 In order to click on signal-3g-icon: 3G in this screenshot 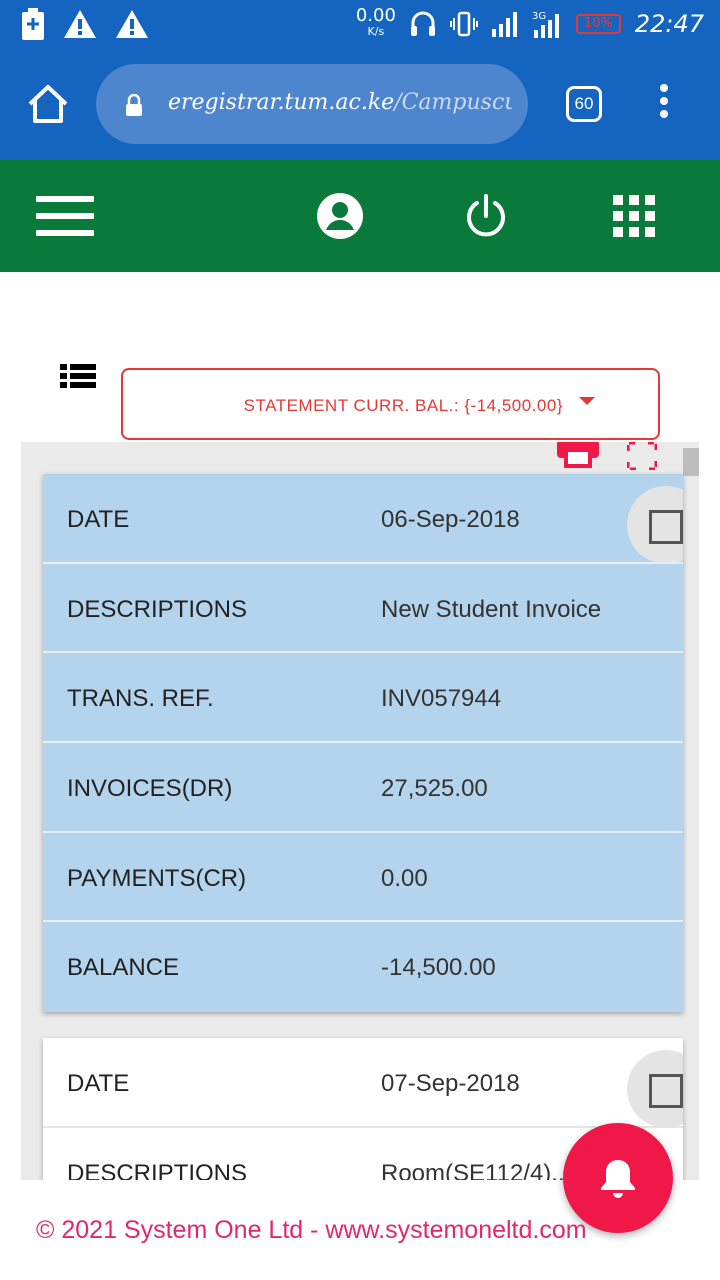, I will do `click(545, 24)`.